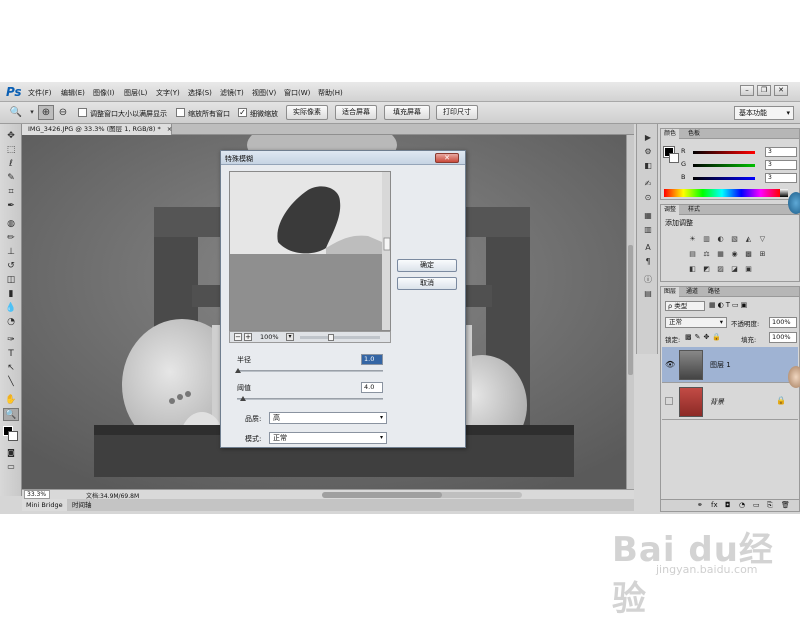 The width and height of the screenshot is (800, 620). What do you see at coordinates (648, 152) in the screenshot?
I see `actions-panel-icon: ⚙` at bounding box center [648, 152].